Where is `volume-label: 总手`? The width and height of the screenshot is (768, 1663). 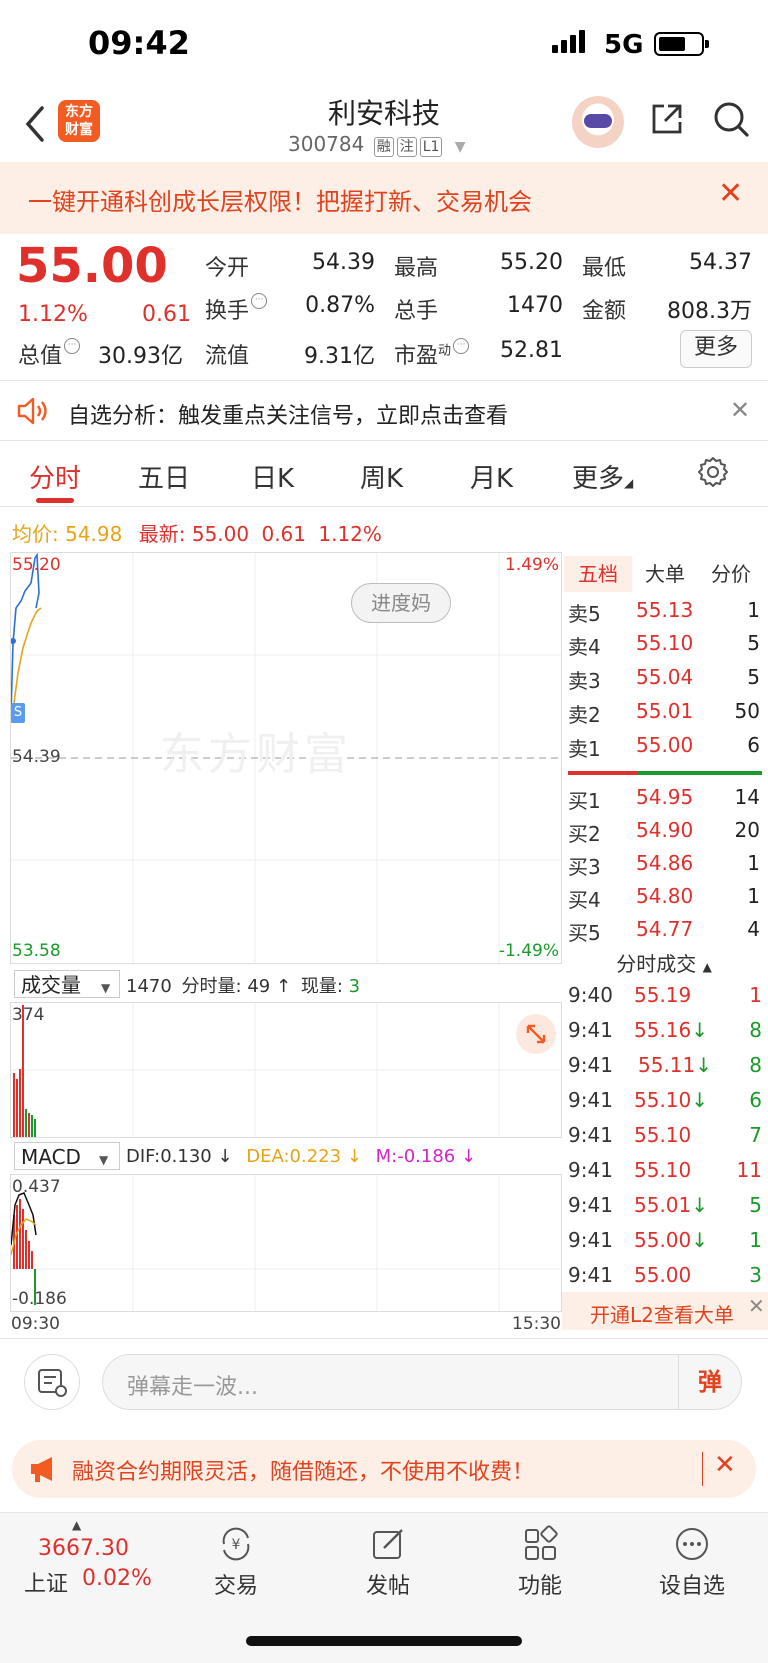
volume-label: 总手 is located at coordinates (416, 311).